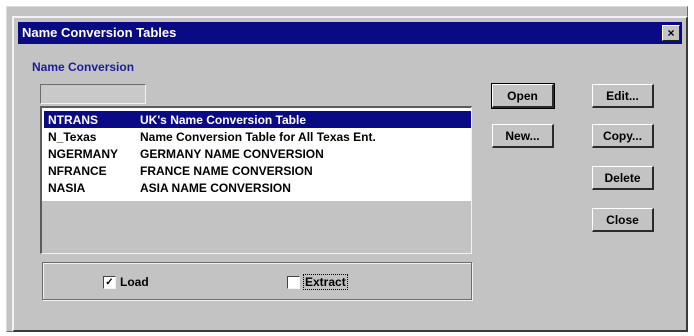 The height and width of the screenshot is (336, 694). What do you see at coordinates (77, 171) in the screenshot?
I see `list-item-code: NFRANCE` at bounding box center [77, 171].